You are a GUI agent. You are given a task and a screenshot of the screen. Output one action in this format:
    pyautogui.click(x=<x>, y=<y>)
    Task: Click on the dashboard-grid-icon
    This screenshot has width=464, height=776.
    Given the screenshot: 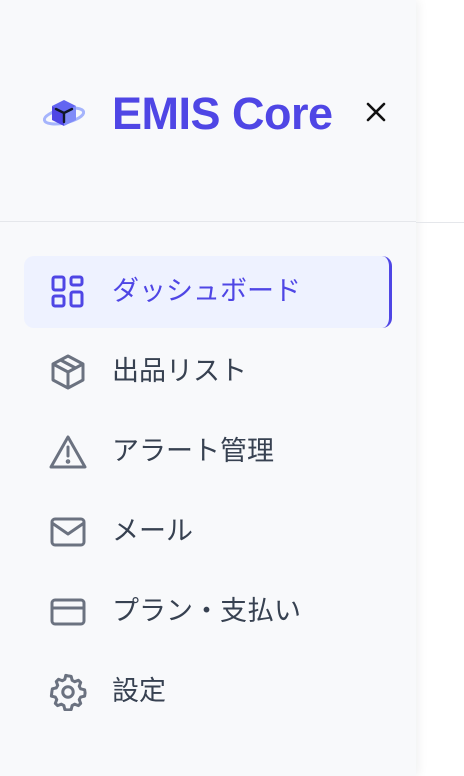 What is the action you would take?
    pyautogui.click(x=68, y=292)
    